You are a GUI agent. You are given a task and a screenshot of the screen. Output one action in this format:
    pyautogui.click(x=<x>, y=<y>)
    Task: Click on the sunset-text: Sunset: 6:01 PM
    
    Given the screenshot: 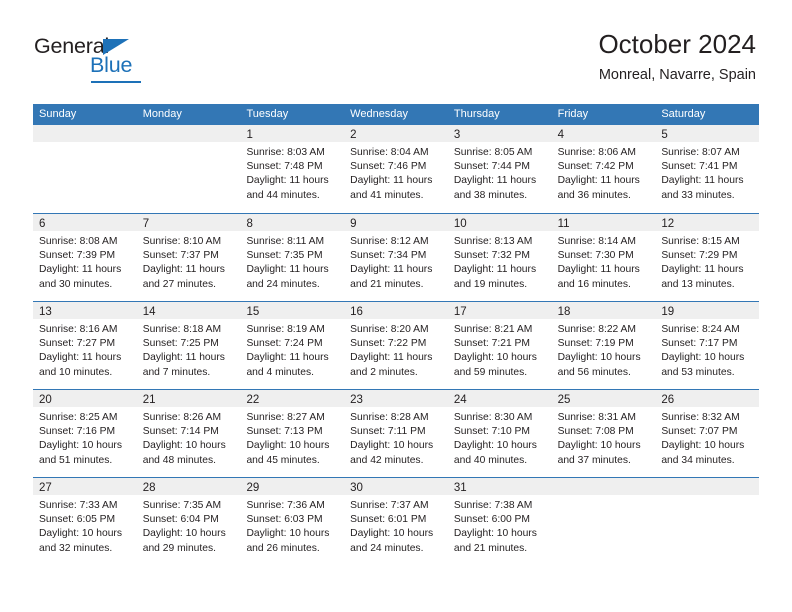 What is the action you would take?
    pyautogui.click(x=388, y=520)
    